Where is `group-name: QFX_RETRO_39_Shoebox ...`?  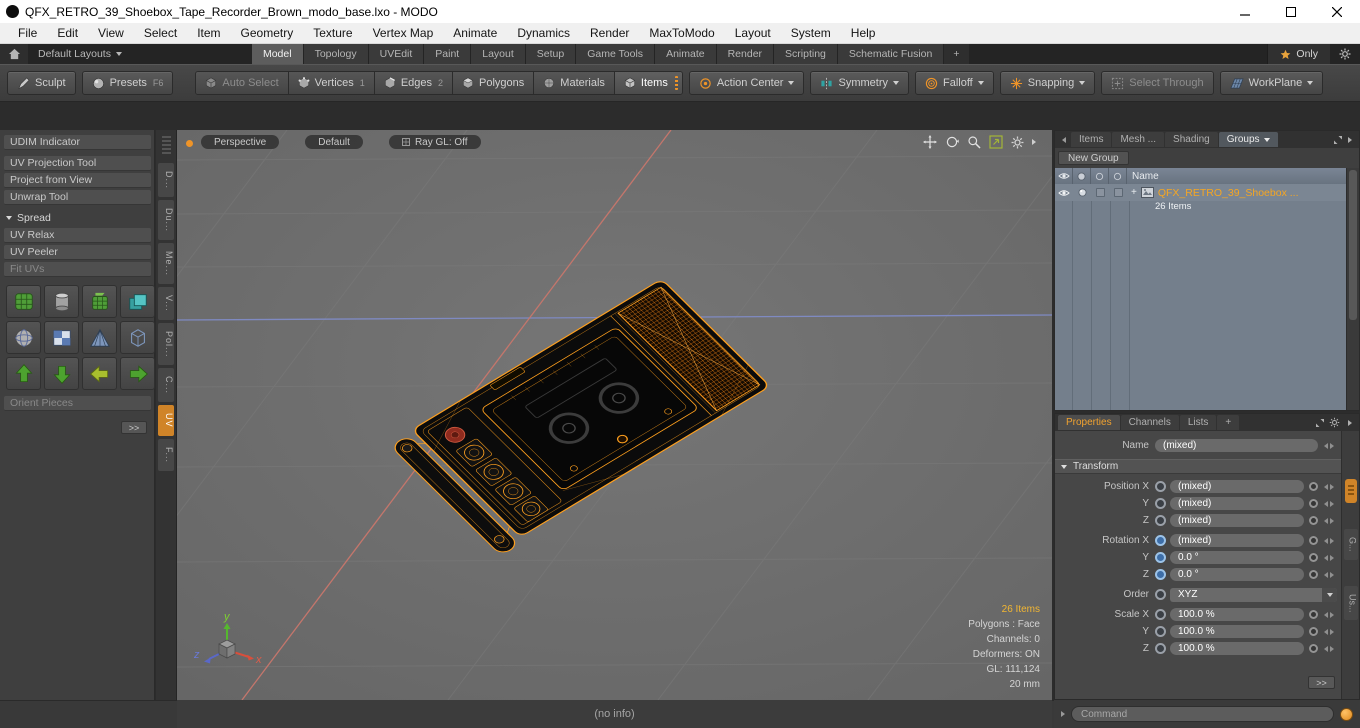 group-name: QFX_RETRO_39_Shoebox ... is located at coordinates (1228, 193).